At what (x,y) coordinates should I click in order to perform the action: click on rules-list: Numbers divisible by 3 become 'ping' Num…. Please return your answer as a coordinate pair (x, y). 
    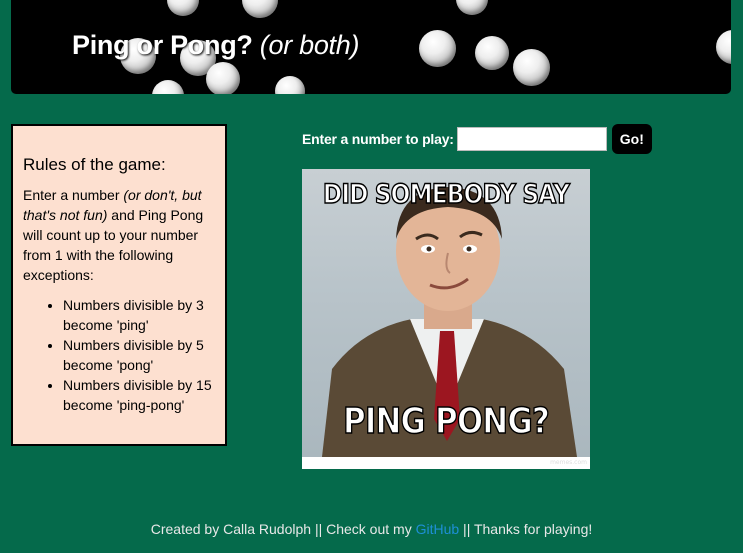
    Looking at the image, I should click on (119, 355).